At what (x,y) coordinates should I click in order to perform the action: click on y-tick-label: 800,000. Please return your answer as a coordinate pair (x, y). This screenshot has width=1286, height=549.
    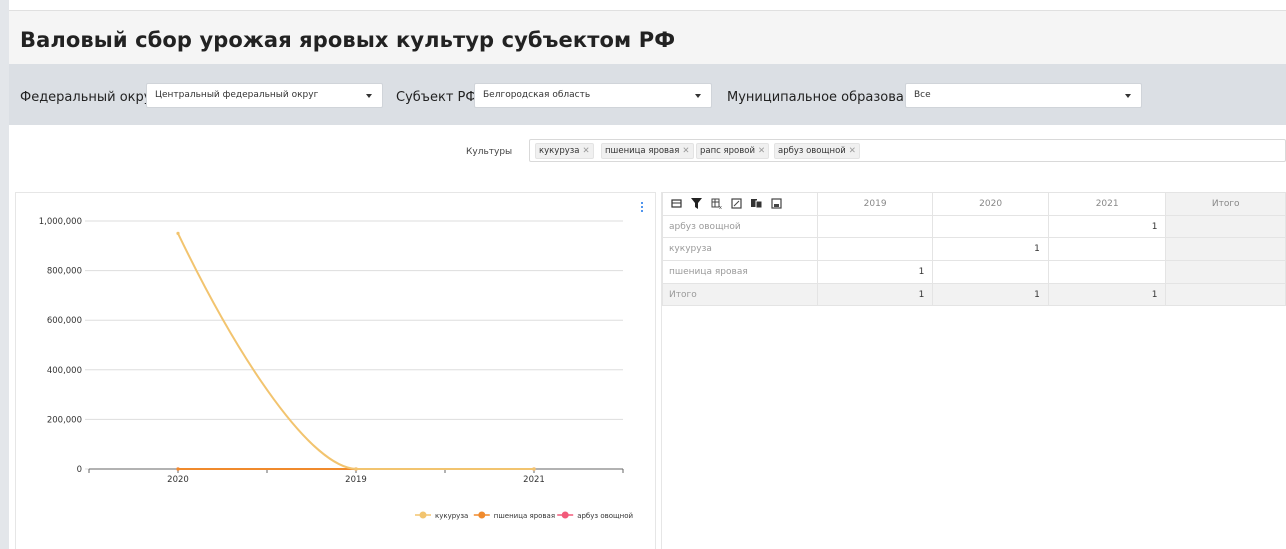
    Looking at the image, I should click on (64, 272).